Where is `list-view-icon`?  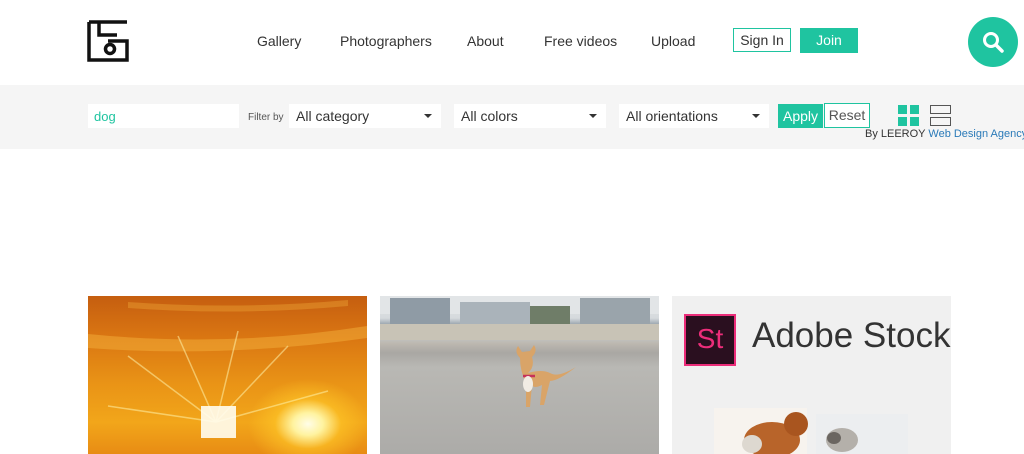
list-view-icon is located at coordinates (941, 116).